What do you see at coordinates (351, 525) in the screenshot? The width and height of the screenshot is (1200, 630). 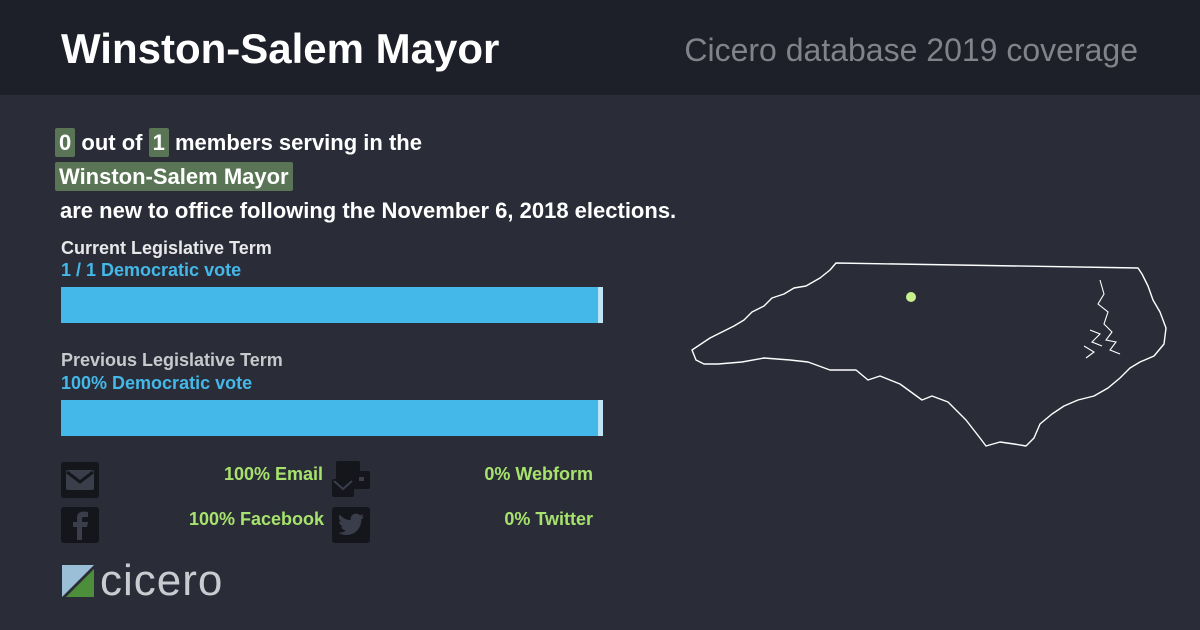 I see `twitter-icon` at bounding box center [351, 525].